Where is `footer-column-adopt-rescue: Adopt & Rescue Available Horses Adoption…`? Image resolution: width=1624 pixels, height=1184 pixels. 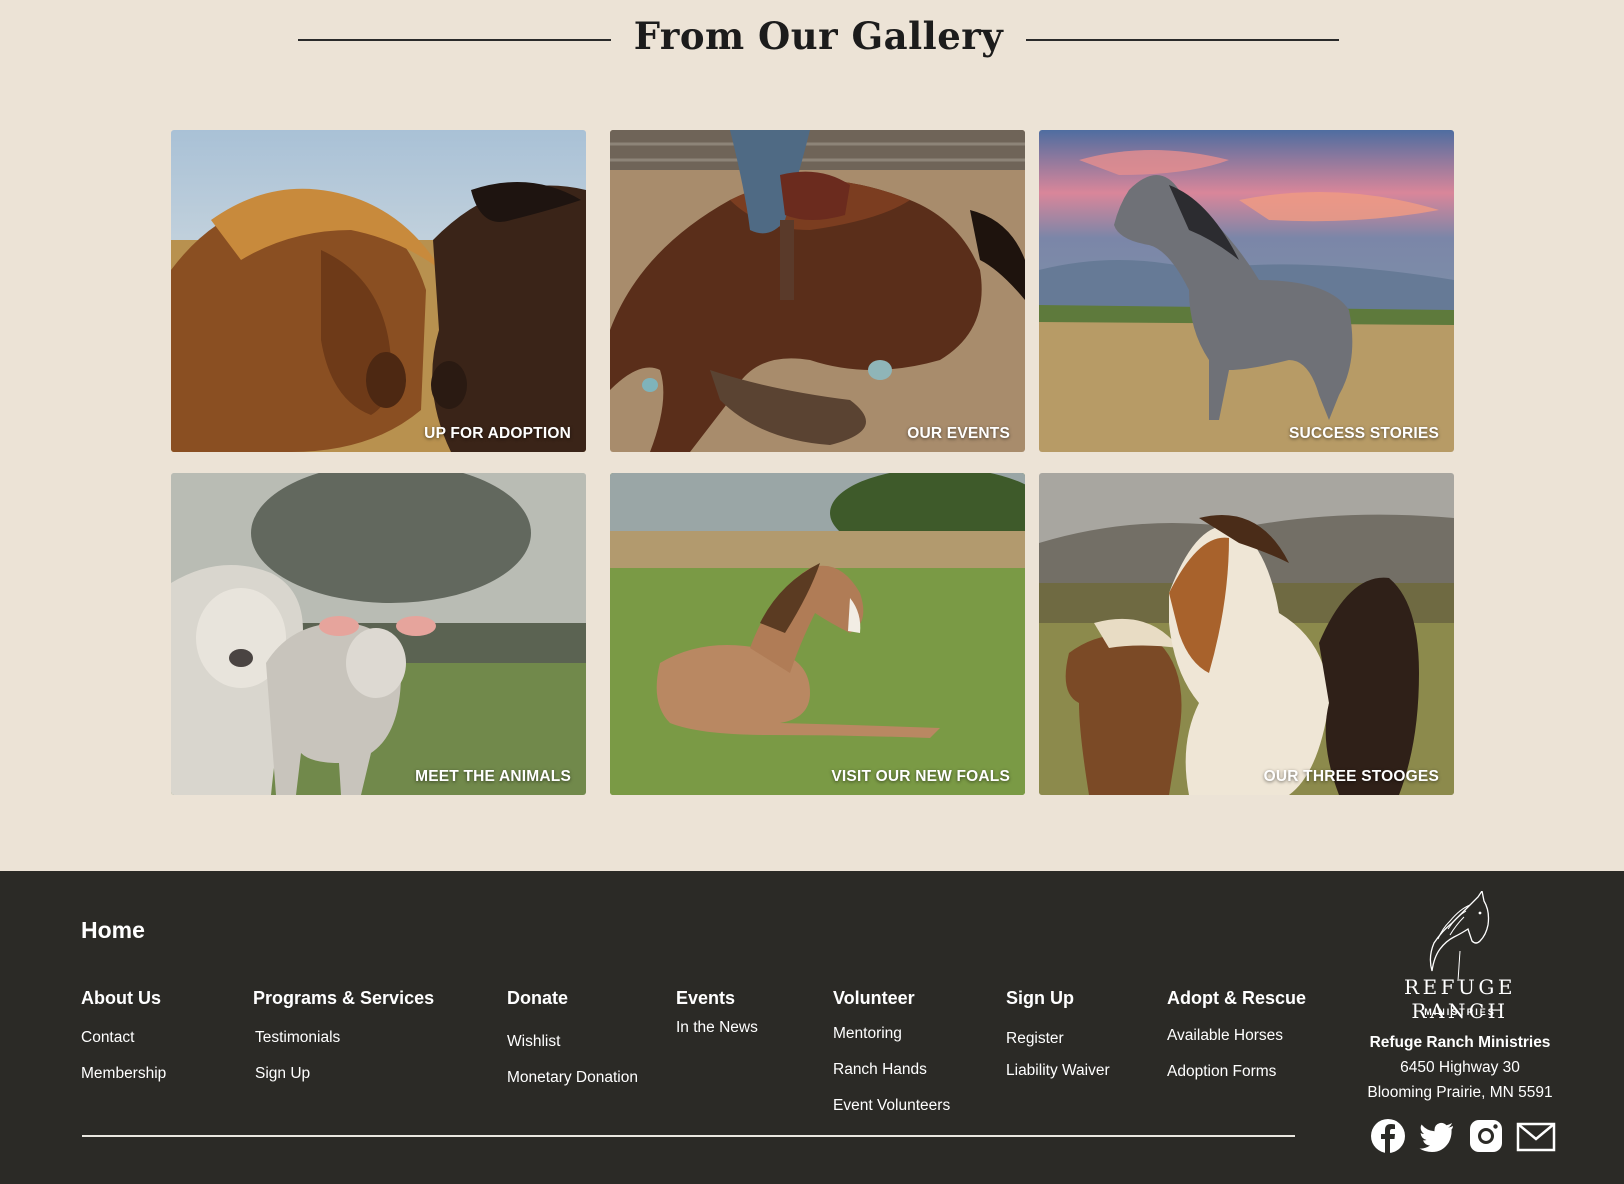
footer-column-adopt-rescue: Adopt & Rescue Available Horses Adoption… is located at coordinates (1236, 1034).